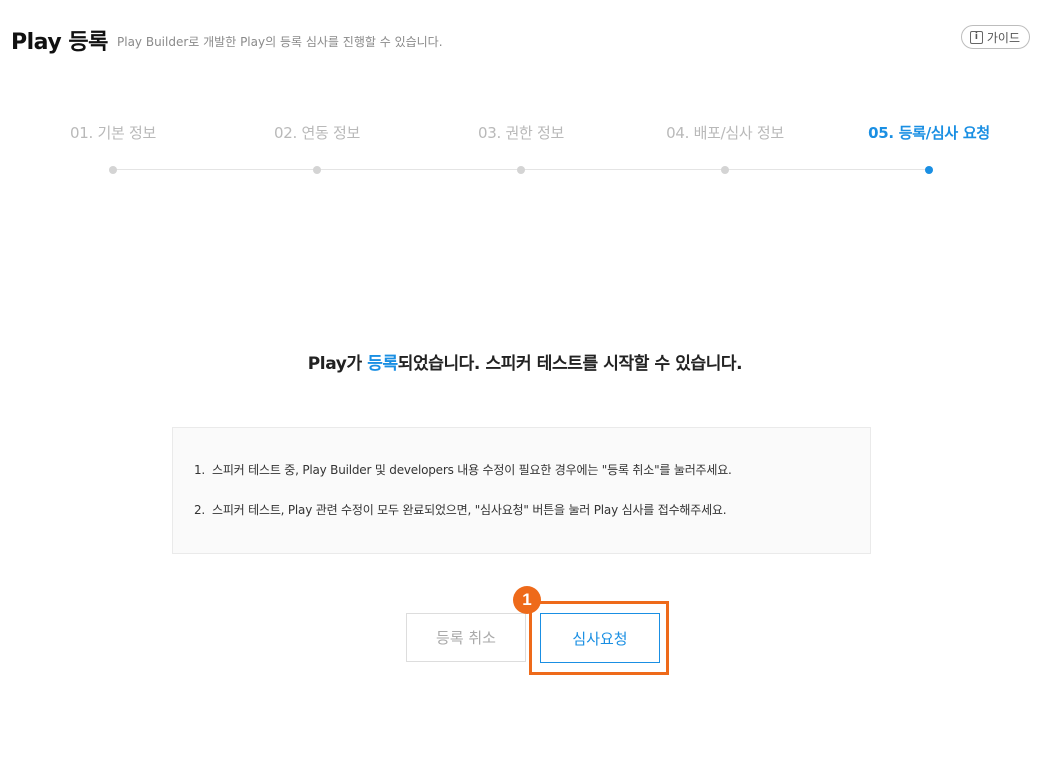  What do you see at coordinates (725, 148) in the screenshot?
I see `step-deploy-review-info: 04. 배포/심사 정보` at bounding box center [725, 148].